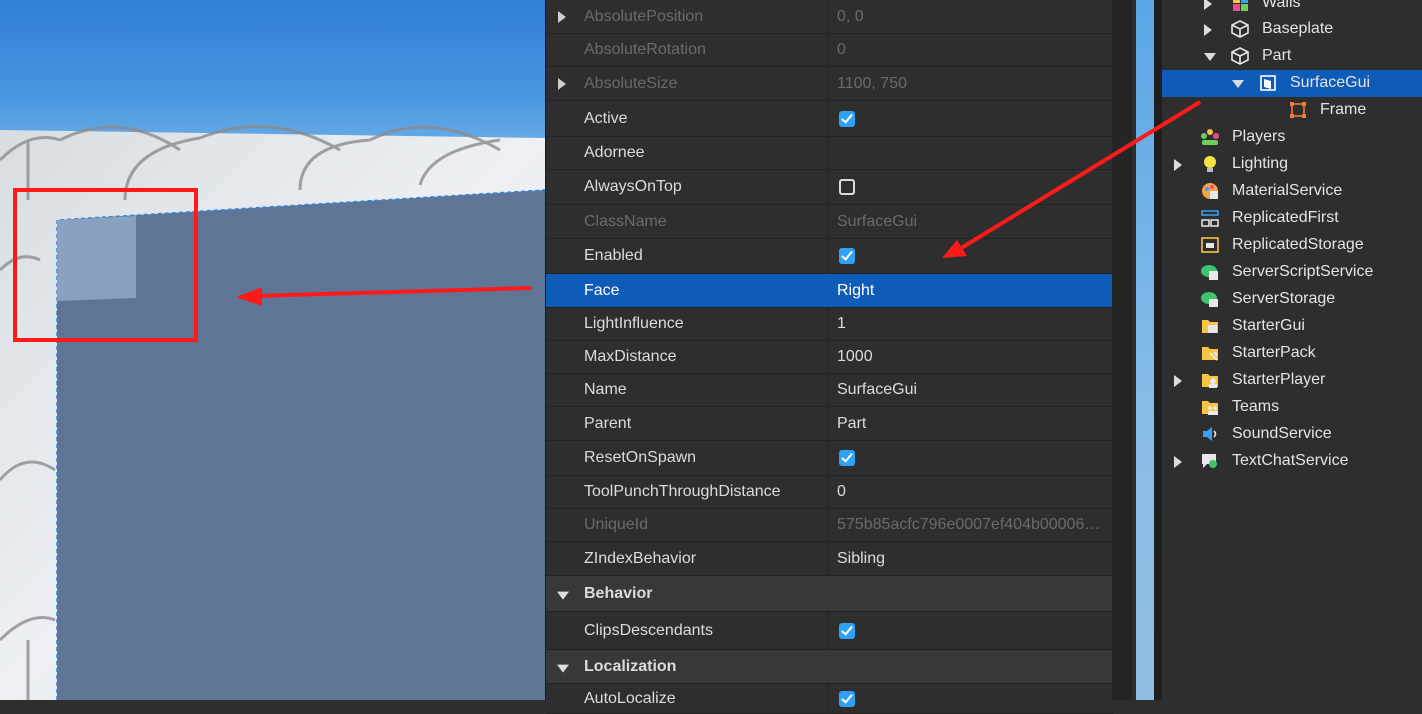 This screenshot has height=714, width=1422. What do you see at coordinates (970, 558) in the screenshot?
I see `property-value: Sibling` at bounding box center [970, 558].